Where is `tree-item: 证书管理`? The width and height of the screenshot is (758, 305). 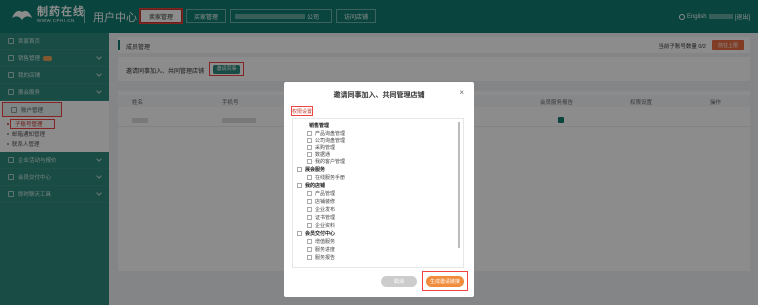
tree-item: 证书管理 is located at coordinates (321, 217).